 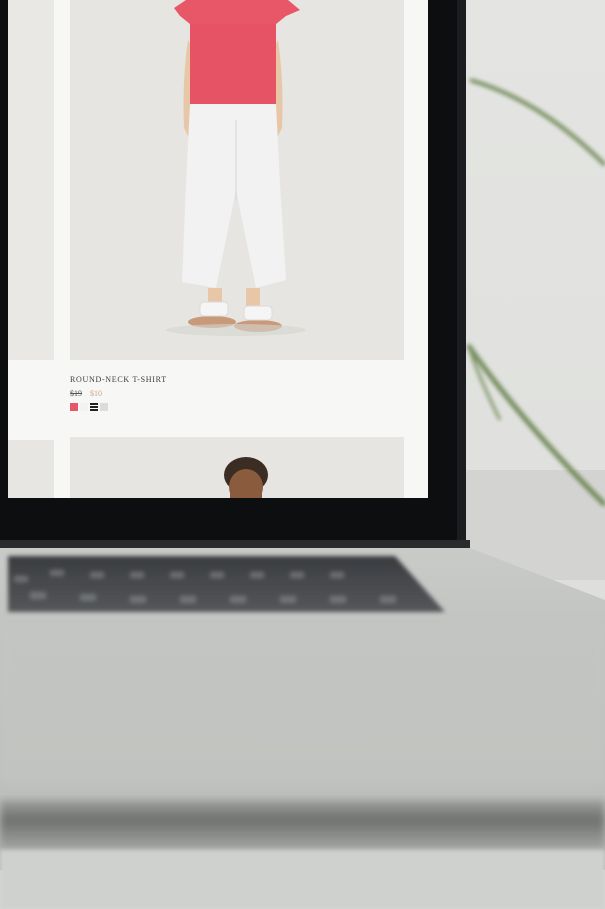 What do you see at coordinates (104, 407) in the screenshot?
I see `swatch-gray` at bounding box center [104, 407].